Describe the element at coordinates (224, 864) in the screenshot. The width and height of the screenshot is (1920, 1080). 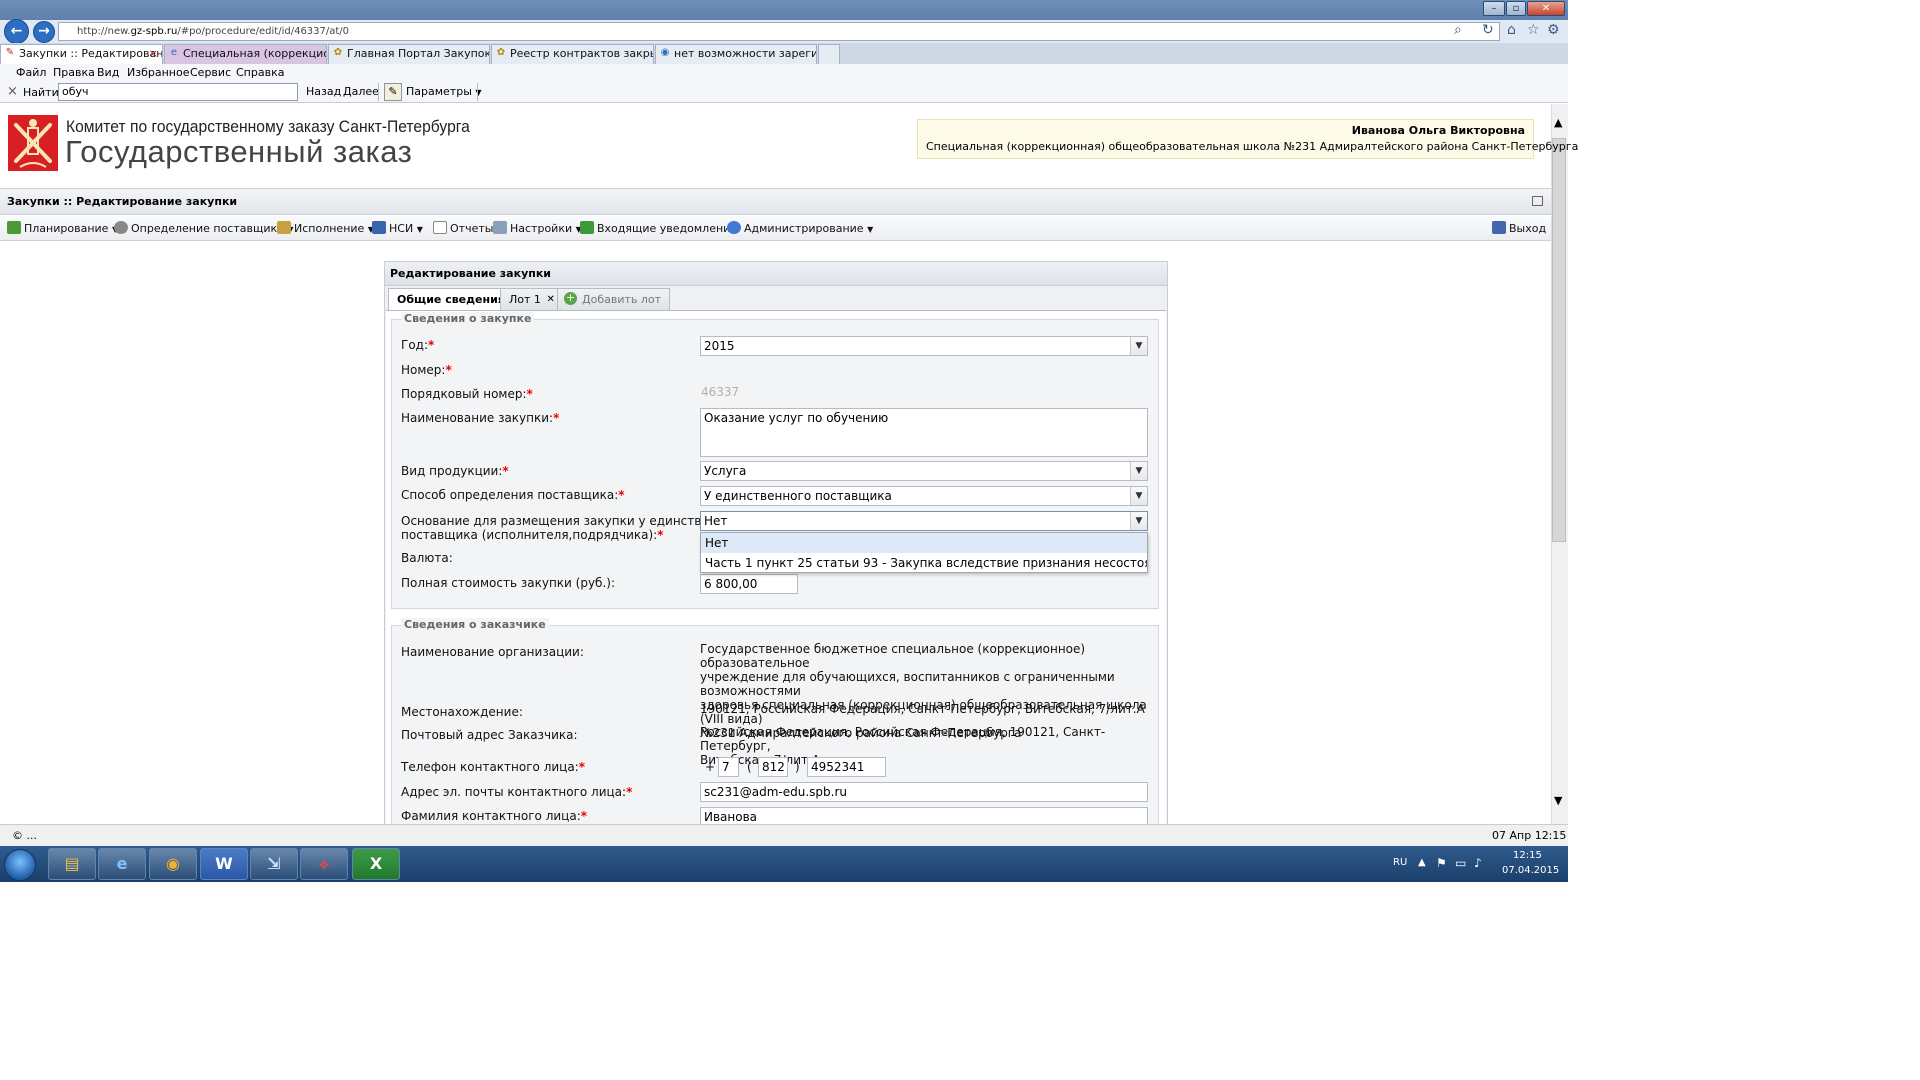
I see `word-taskbar-button: W` at that location.